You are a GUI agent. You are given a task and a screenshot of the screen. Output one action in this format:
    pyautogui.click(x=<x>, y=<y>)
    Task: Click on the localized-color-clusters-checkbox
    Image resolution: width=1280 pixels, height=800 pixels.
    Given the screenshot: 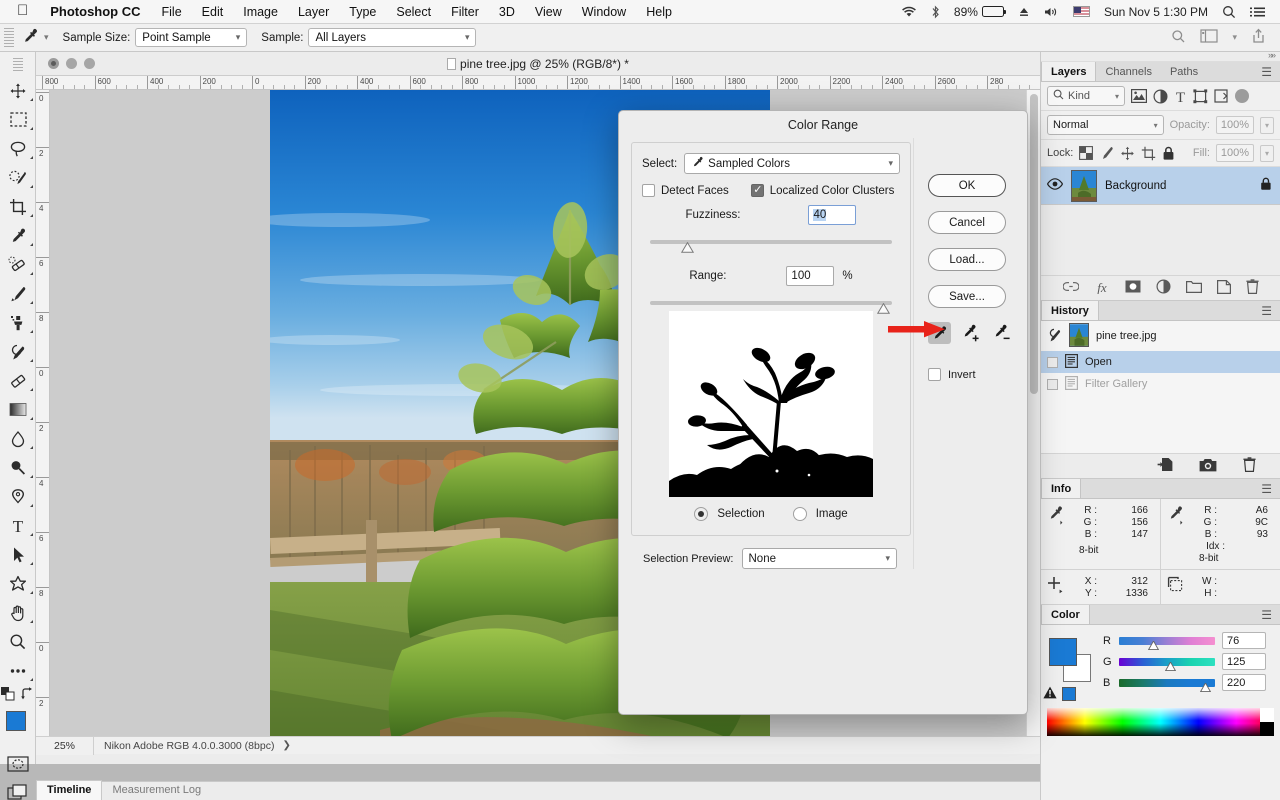 What is the action you would take?
    pyautogui.click(x=757, y=190)
    